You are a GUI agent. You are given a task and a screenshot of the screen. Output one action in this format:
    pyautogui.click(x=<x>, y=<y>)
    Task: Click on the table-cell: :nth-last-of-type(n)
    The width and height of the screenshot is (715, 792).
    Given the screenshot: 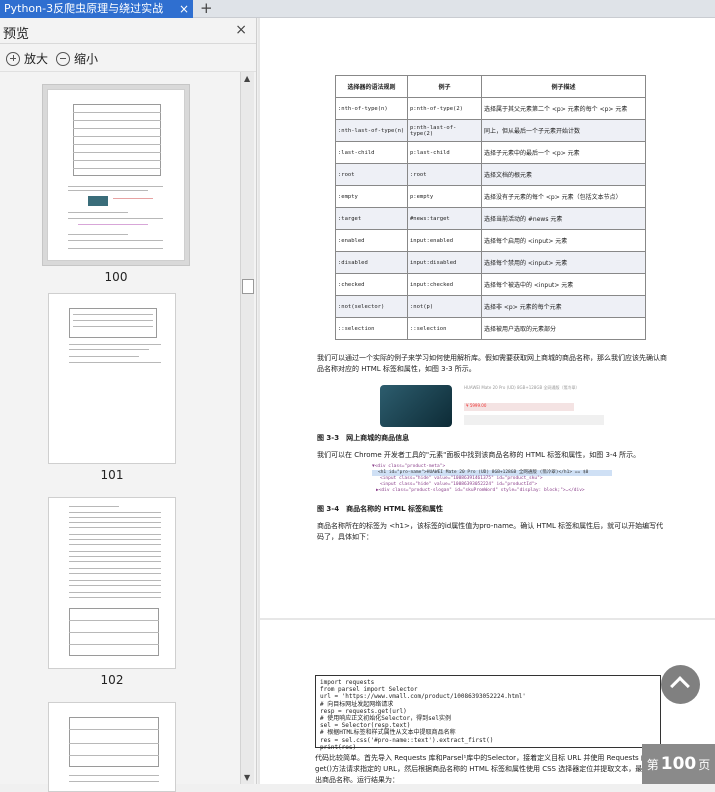 What is the action you would take?
    pyautogui.click(x=371, y=130)
    